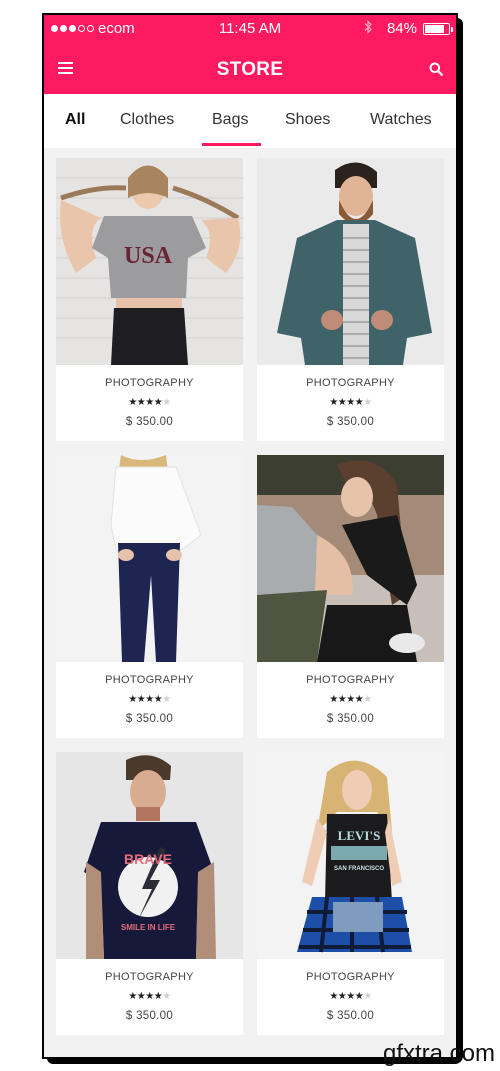 This screenshot has width=500, height=1071. I want to click on battery-icon, so click(438, 28).